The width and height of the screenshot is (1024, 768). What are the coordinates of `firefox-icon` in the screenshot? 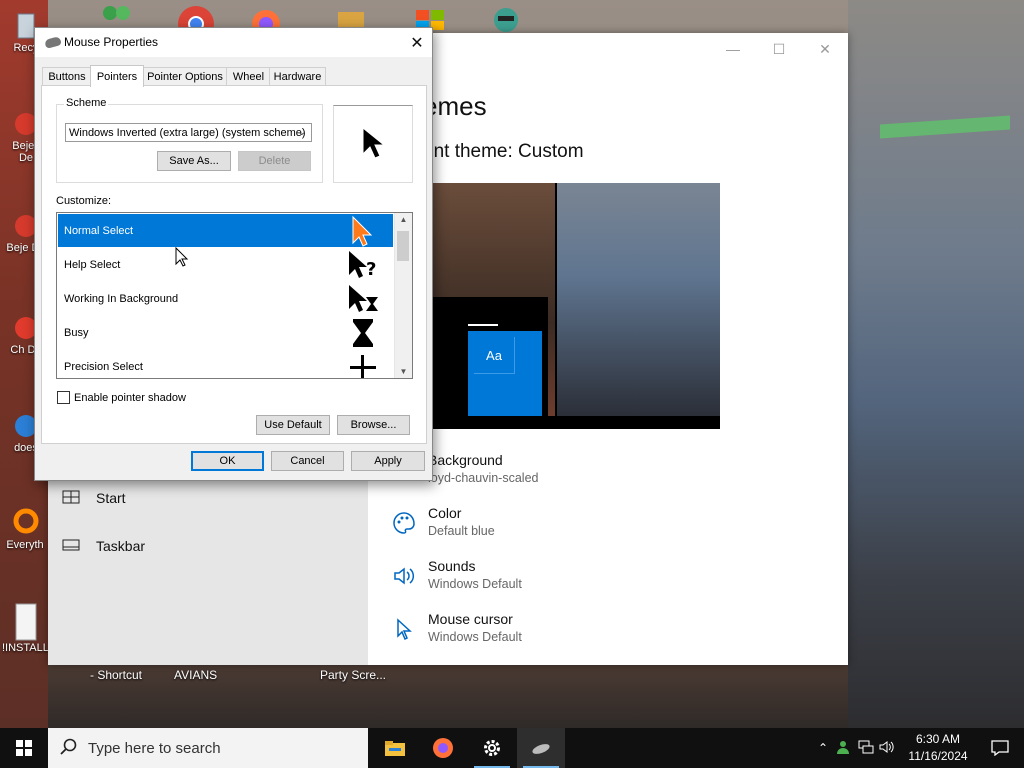 It's located at (443, 748).